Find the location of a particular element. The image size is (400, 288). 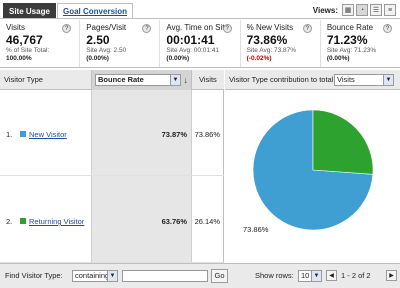

find-label: Find Visitor Type: is located at coordinates (34, 275).